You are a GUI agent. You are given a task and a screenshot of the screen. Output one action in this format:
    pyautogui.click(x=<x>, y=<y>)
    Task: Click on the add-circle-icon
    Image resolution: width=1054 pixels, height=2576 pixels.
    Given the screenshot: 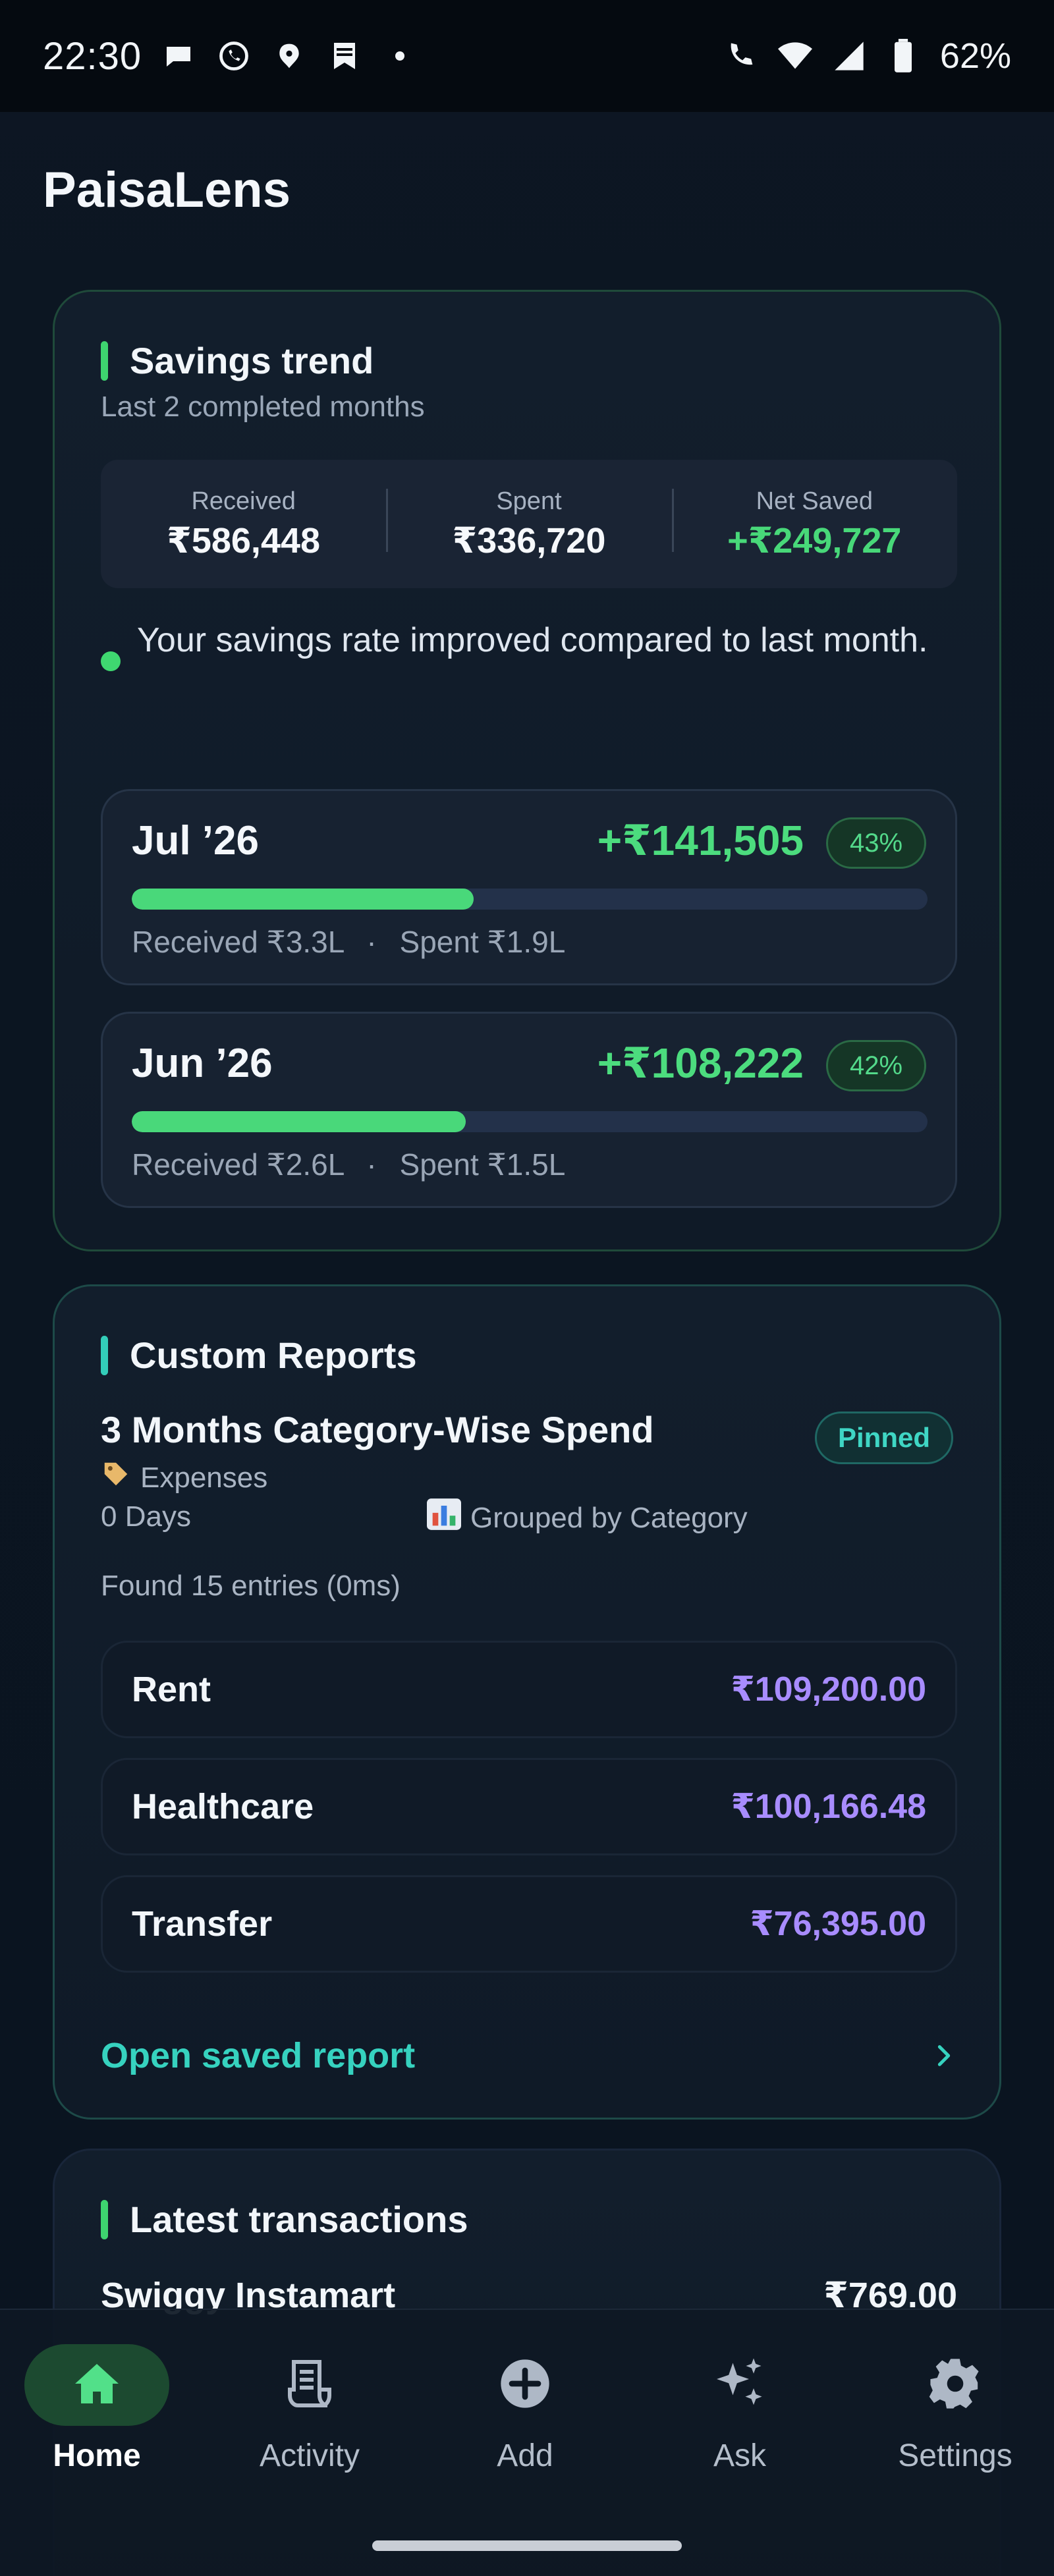 What is the action you would take?
    pyautogui.click(x=525, y=2385)
    